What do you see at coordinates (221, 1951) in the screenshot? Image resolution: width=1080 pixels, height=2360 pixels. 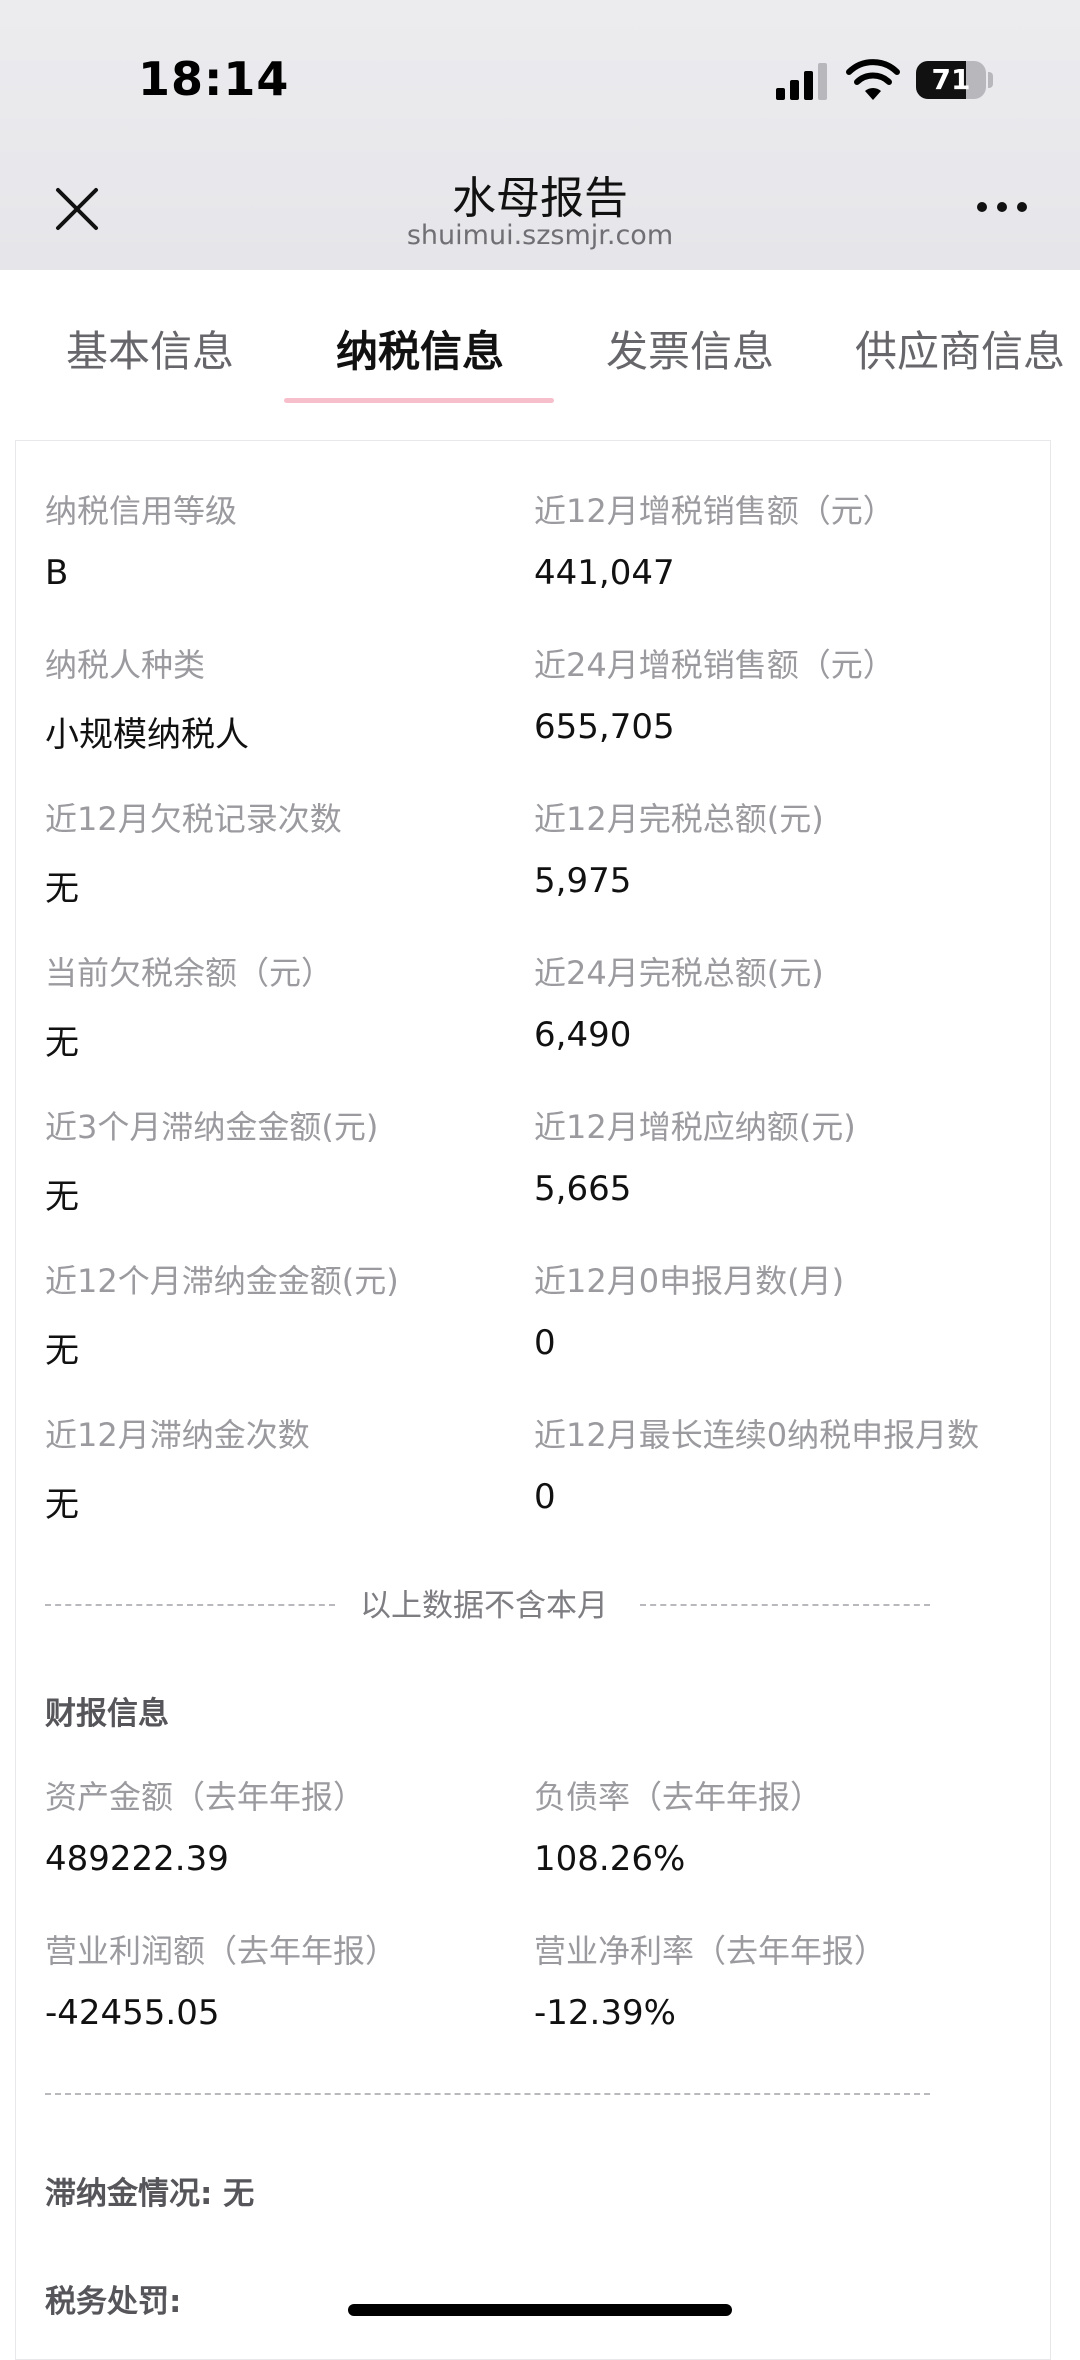 I see `field-label: 营业利润额（去年年报）` at bounding box center [221, 1951].